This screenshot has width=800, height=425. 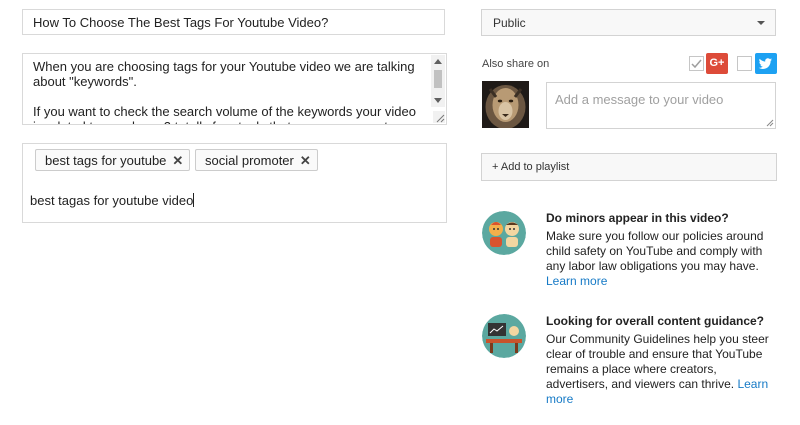 What do you see at coordinates (628, 22) in the screenshot?
I see `privacy-dropdown: Public` at bounding box center [628, 22].